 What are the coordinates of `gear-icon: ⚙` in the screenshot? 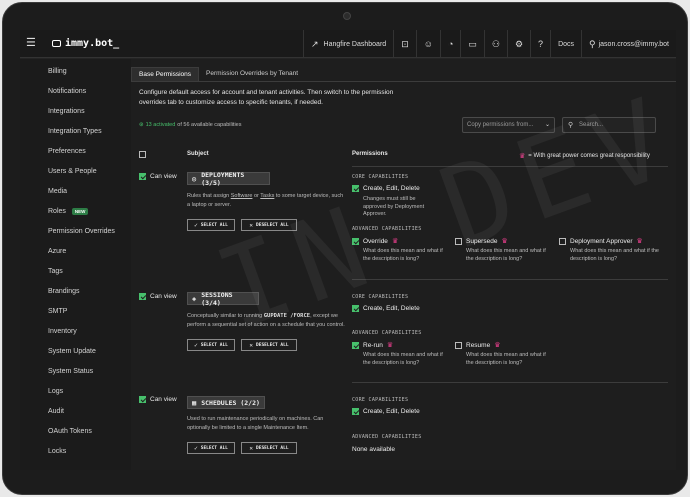 It's located at (519, 43).